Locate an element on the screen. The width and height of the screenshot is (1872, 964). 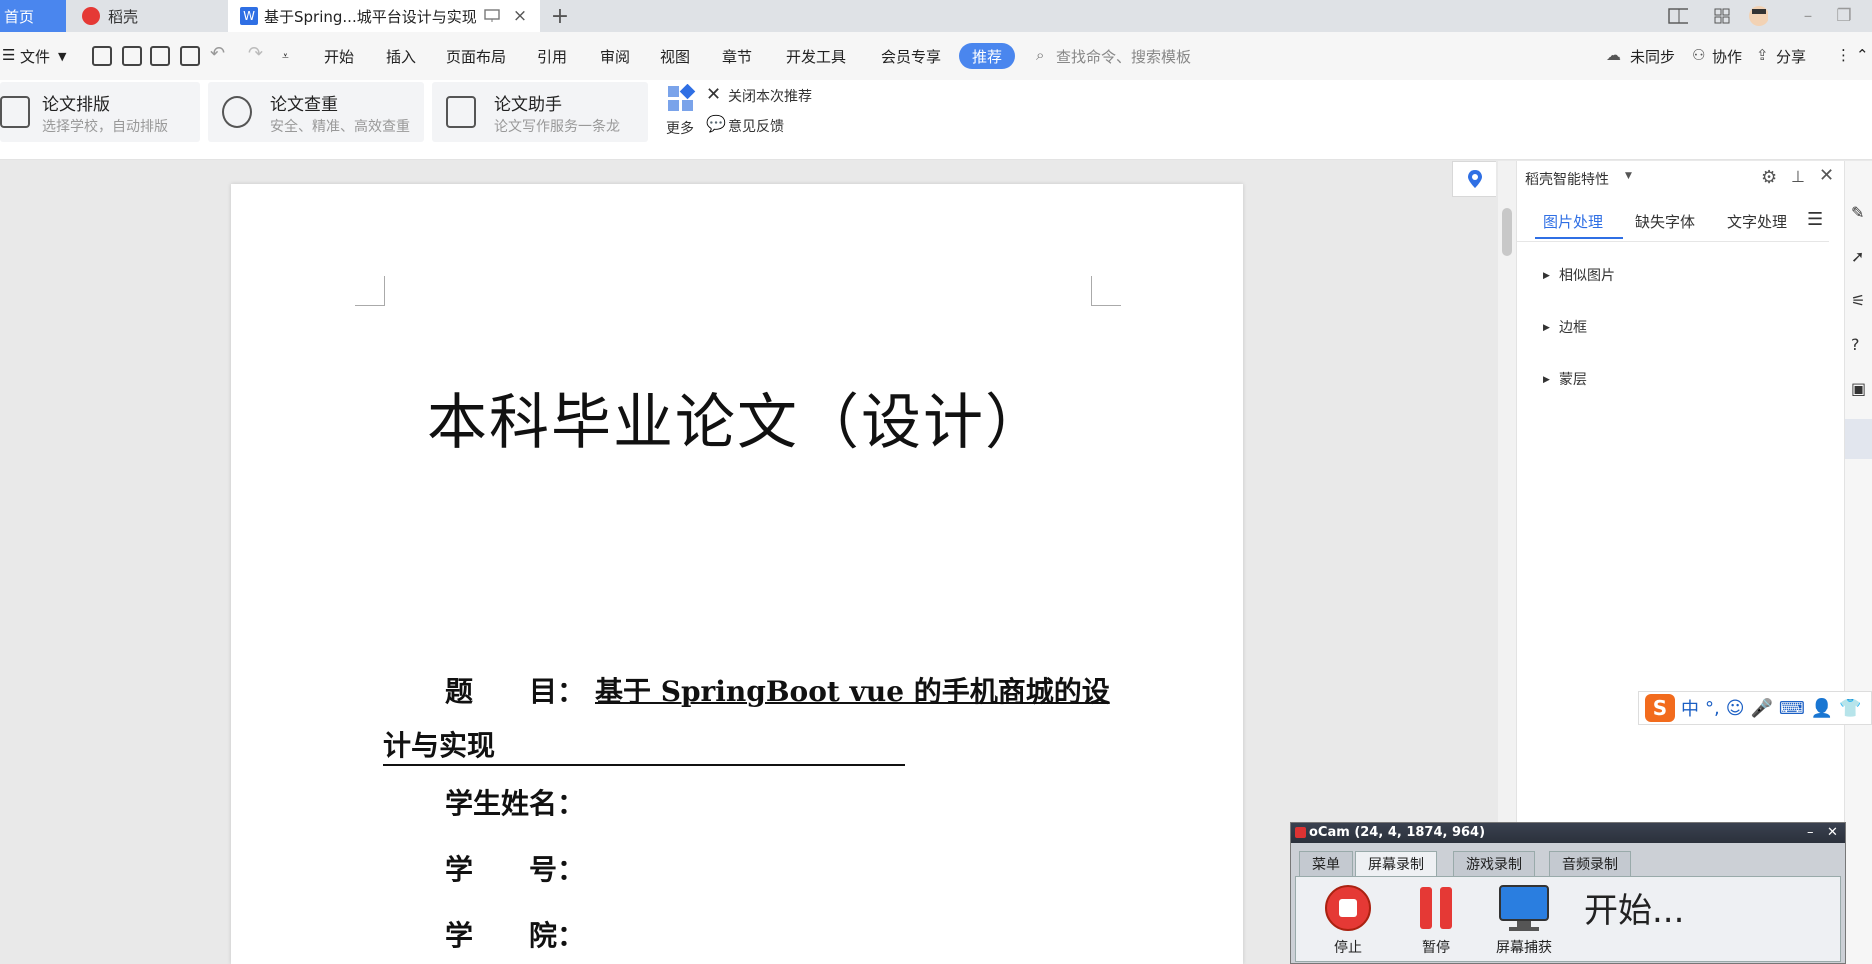
panel-title: 稻壳智能特性 is located at coordinates (1567, 179).